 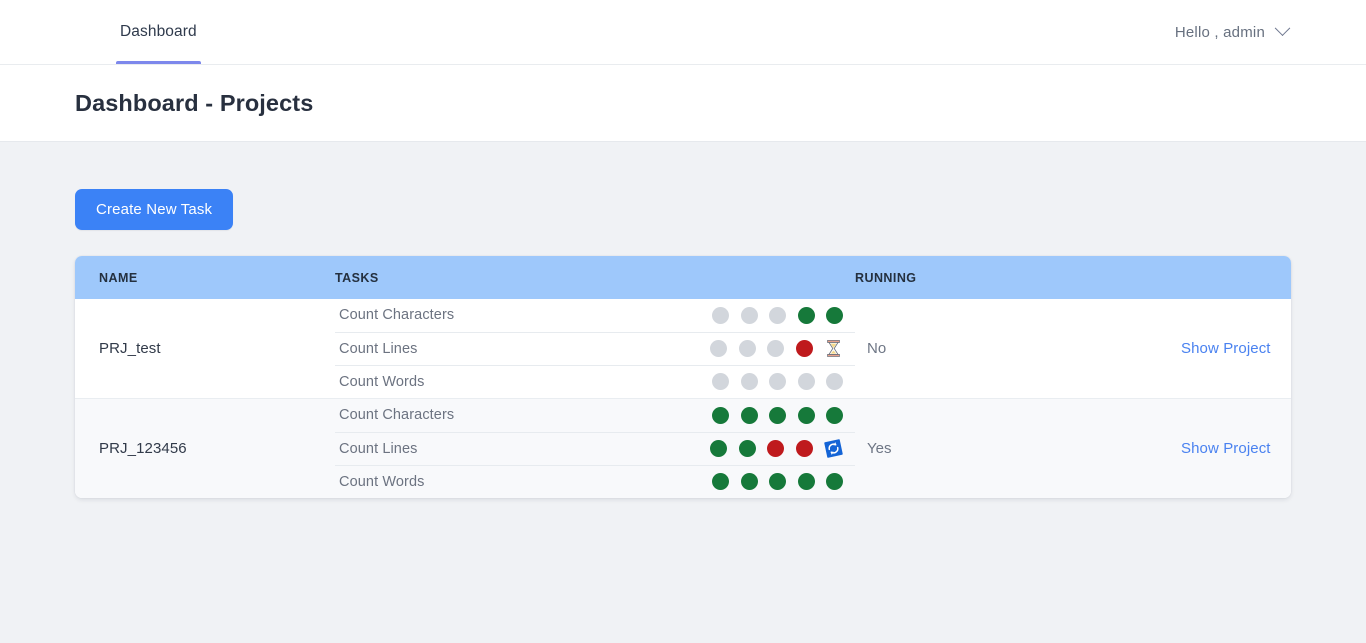 I want to click on project-running-cell: No, so click(x=877, y=348).